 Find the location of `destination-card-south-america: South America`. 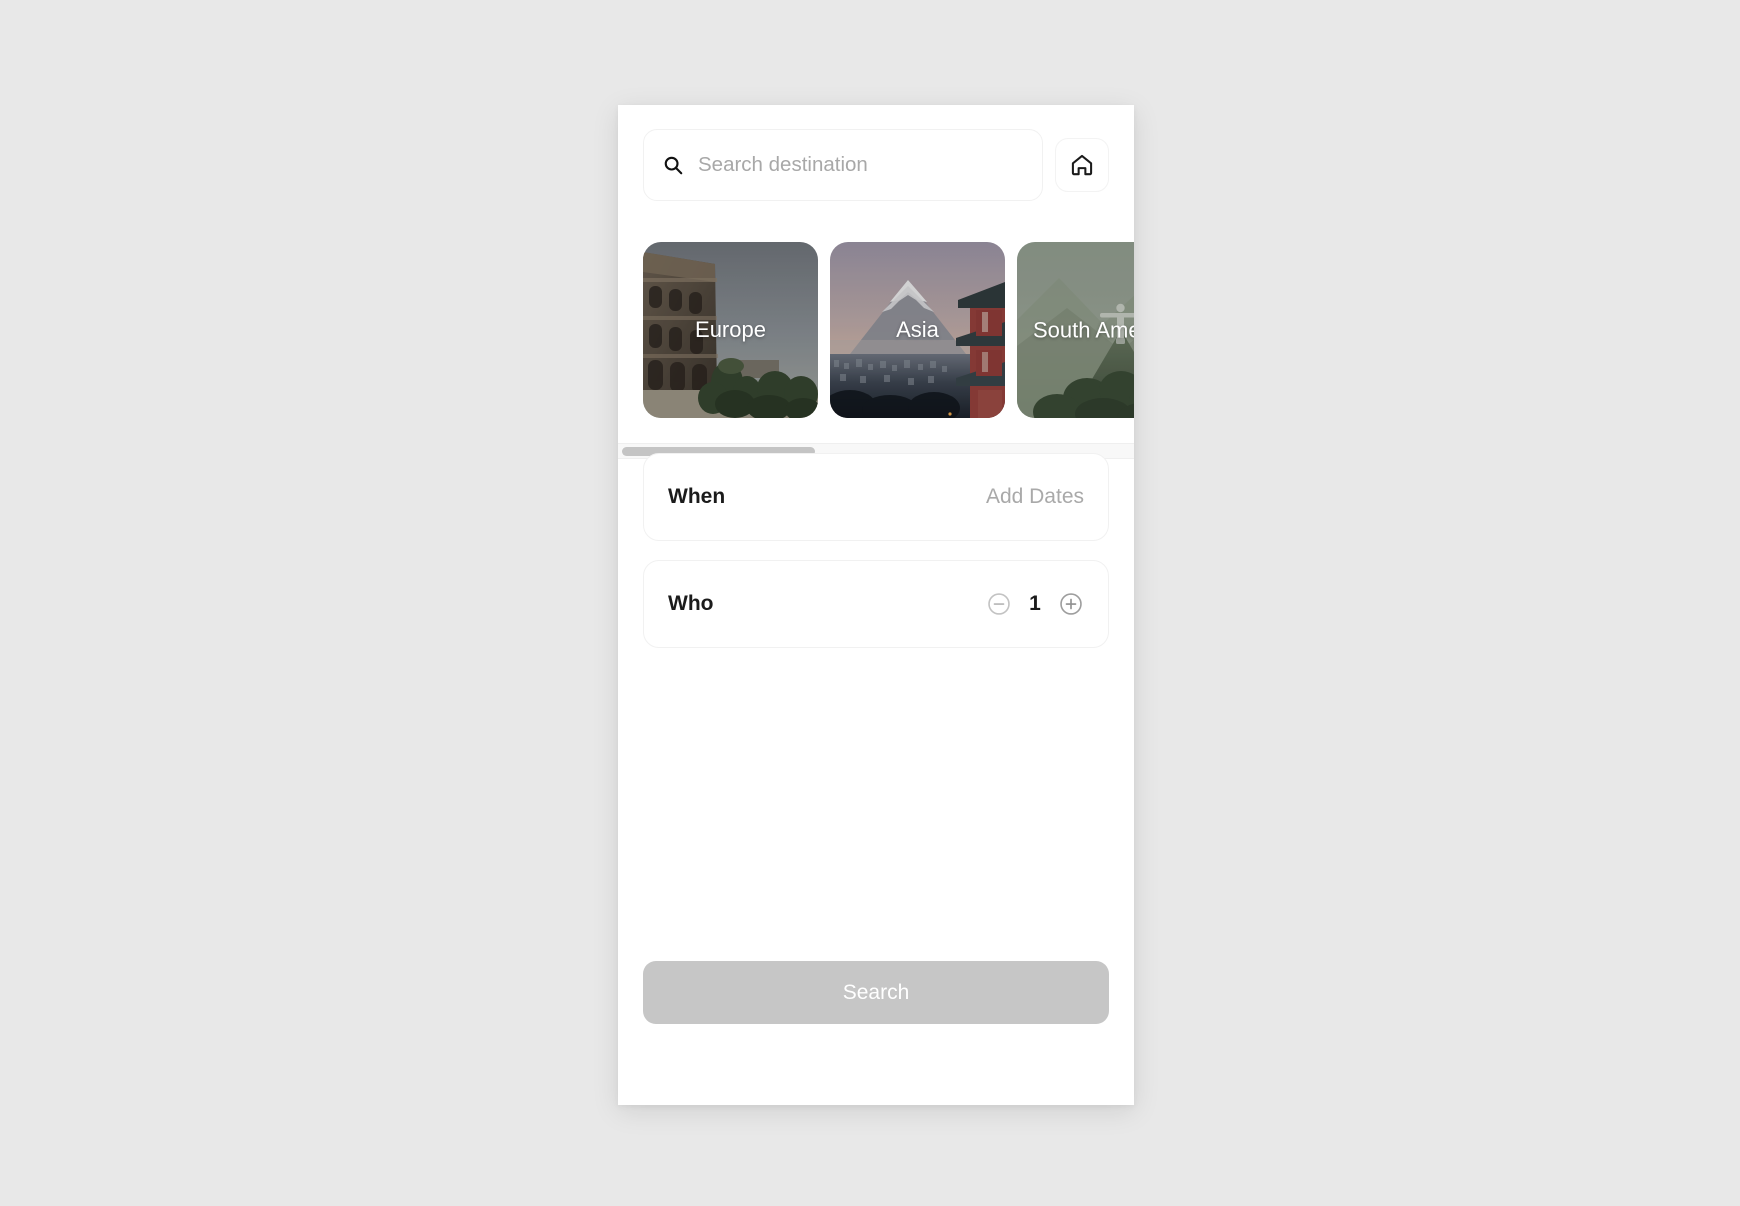

destination-card-south-america: South America is located at coordinates (1075, 330).